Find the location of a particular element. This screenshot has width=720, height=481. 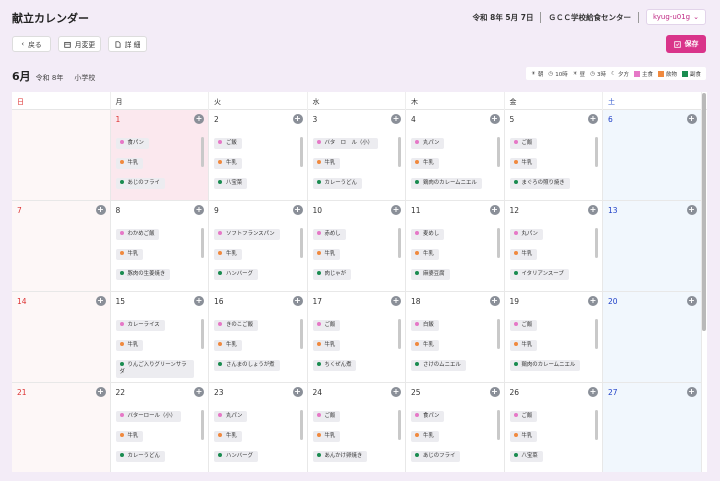

day-cell: 25 + 食パン 牛乳 あじのフライ is located at coordinates (455, 427).